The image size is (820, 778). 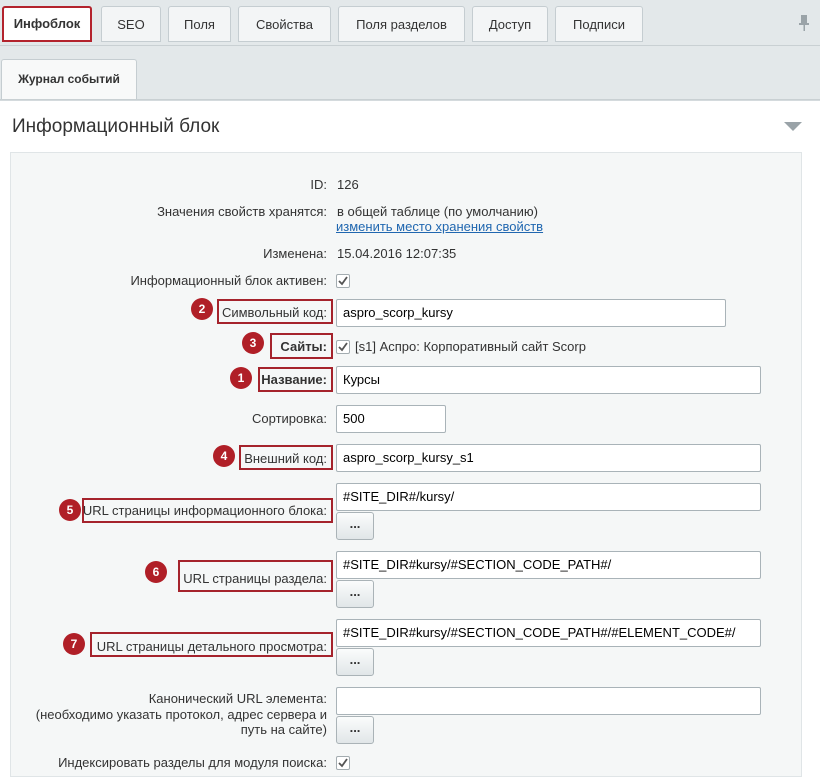 I want to click on active-checkbox, so click(x=343, y=281).